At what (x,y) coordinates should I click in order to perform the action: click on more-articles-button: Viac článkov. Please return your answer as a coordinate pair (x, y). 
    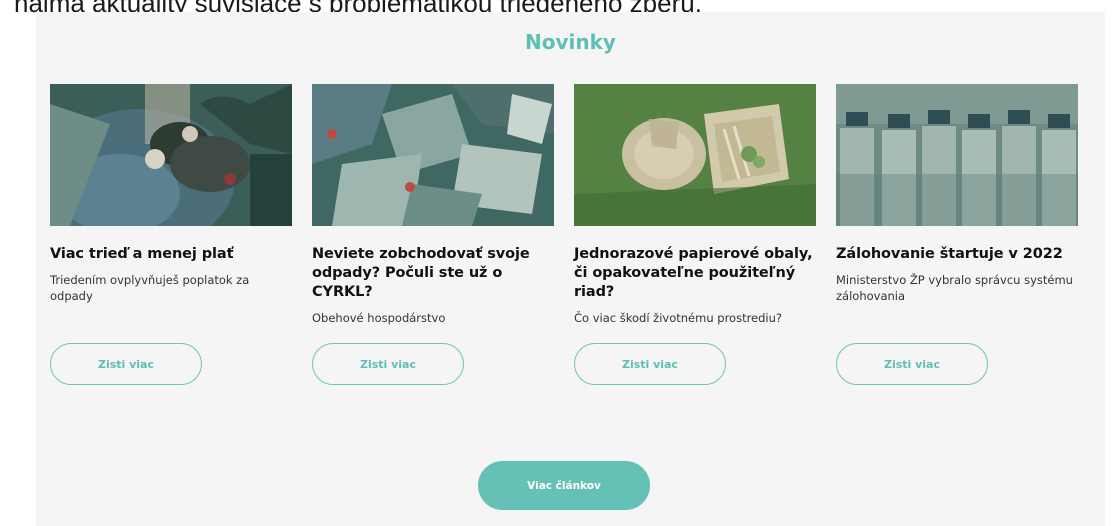
    Looking at the image, I should click on (564, 485).